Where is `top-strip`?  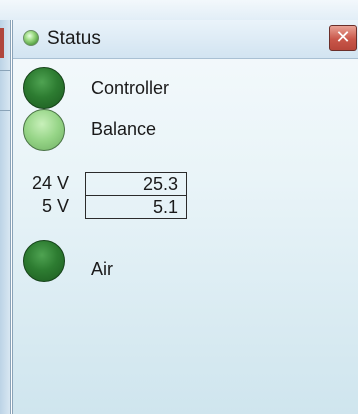
top-strip is located at coordinates (179, 10).